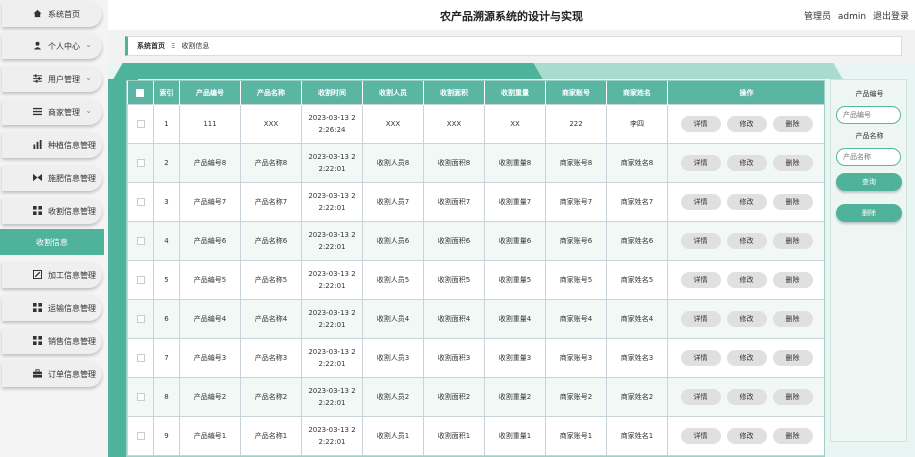 The width and height of the screenshot is (915, 457). I want to click on cell-area: 收割面积8, so click(454, 163).